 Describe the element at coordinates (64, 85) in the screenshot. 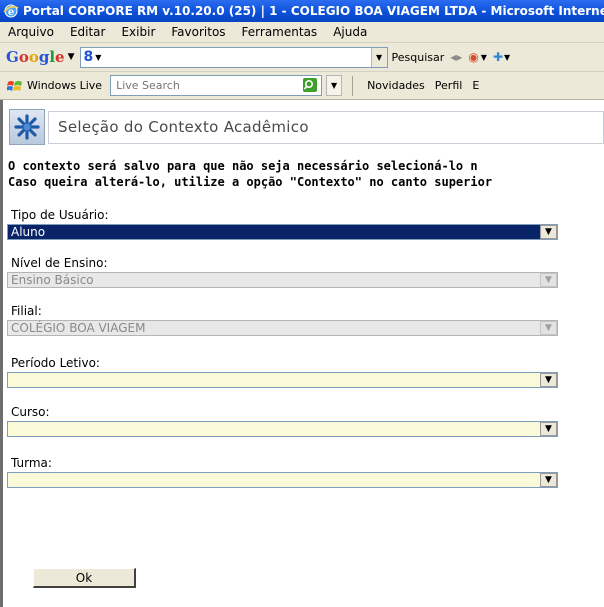

I see `windows-live-label: Windows Live` at that location.